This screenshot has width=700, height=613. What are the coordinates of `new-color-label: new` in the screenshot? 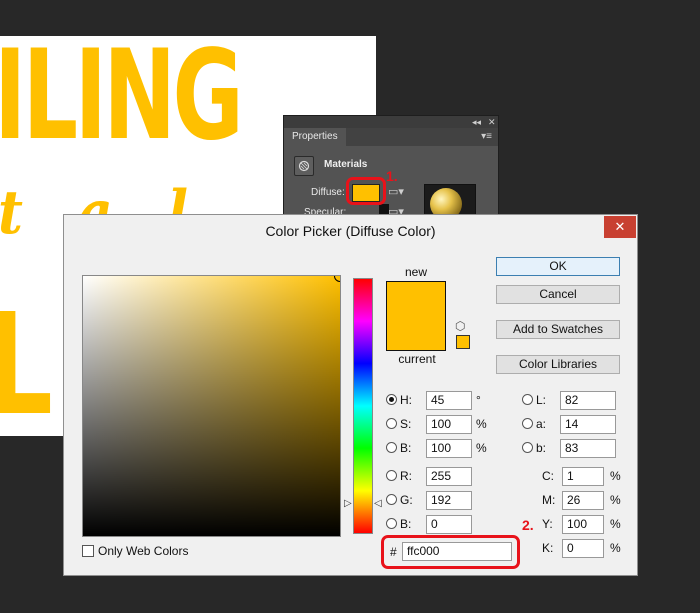 It's located at (415, 272).